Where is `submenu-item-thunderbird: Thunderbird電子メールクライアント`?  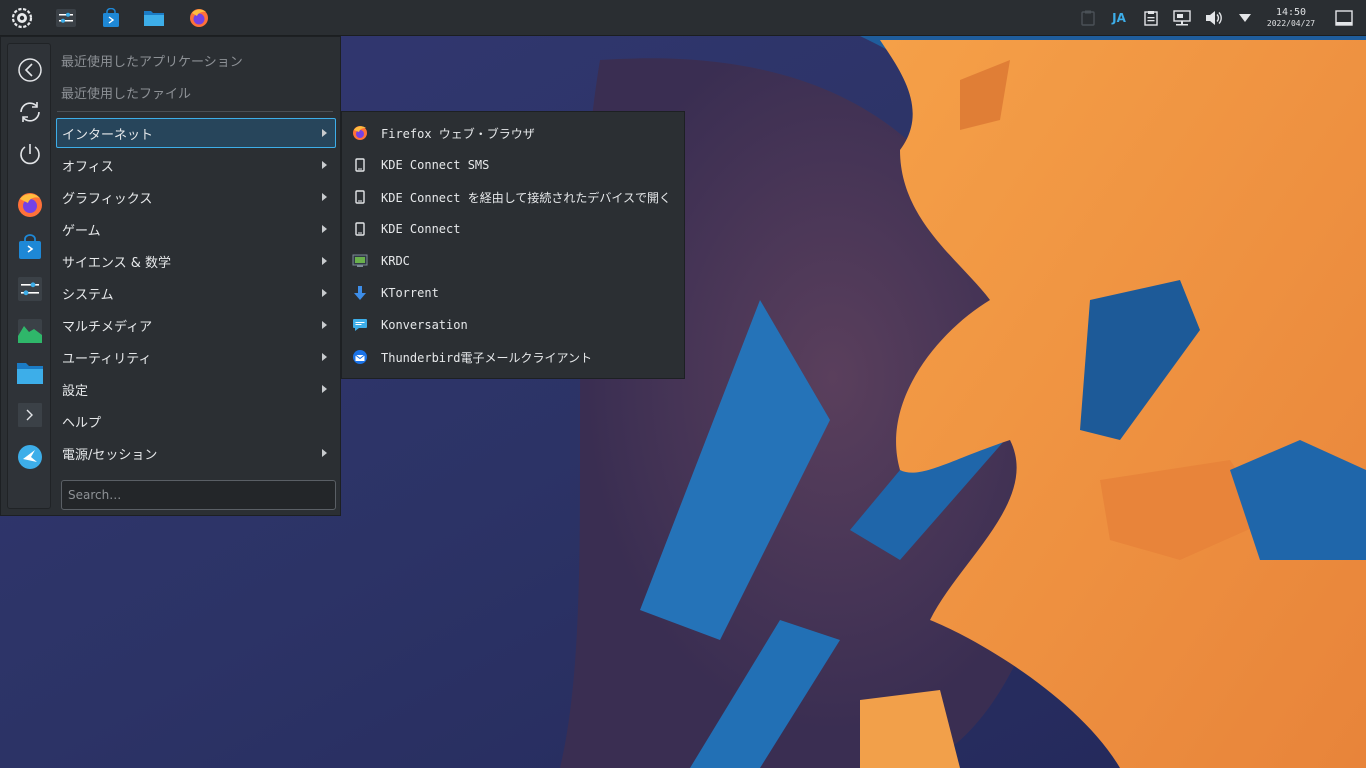 submenu-item-thunderbird: Thunderbird電子メールクライアント is located at coordinates (515, 357).